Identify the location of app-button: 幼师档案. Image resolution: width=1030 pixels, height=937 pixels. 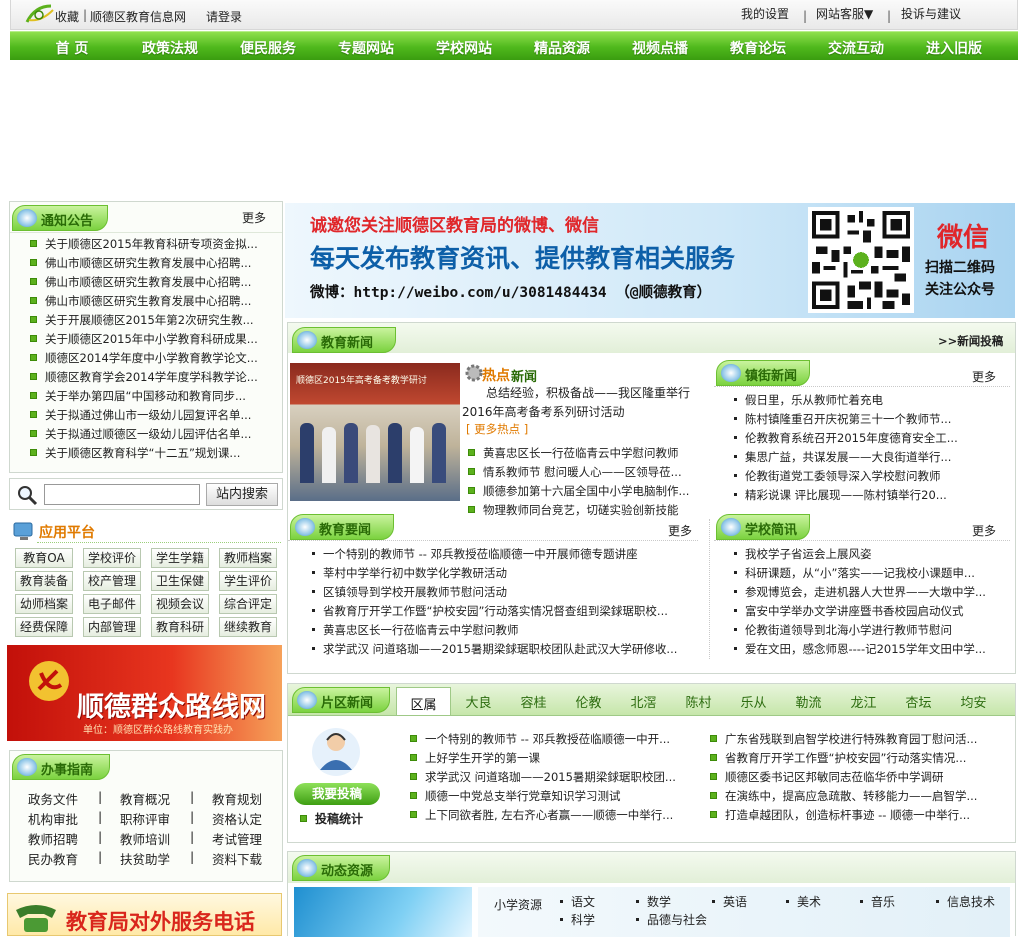
(44, 604).